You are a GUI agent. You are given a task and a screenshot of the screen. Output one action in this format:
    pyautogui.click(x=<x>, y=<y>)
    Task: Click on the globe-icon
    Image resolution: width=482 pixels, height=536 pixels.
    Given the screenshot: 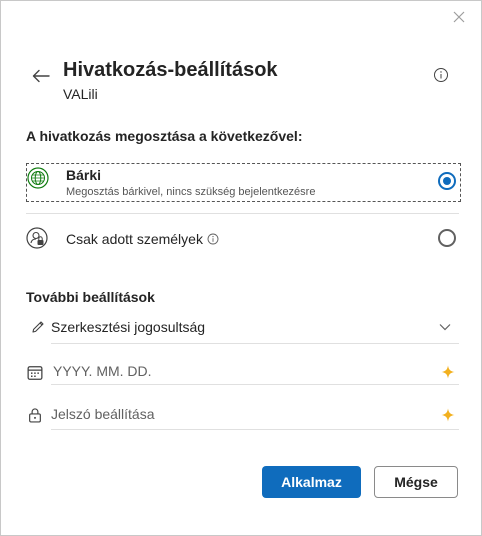 What is the action you would take?
    pyautogui.click(x=38, y=178)
    